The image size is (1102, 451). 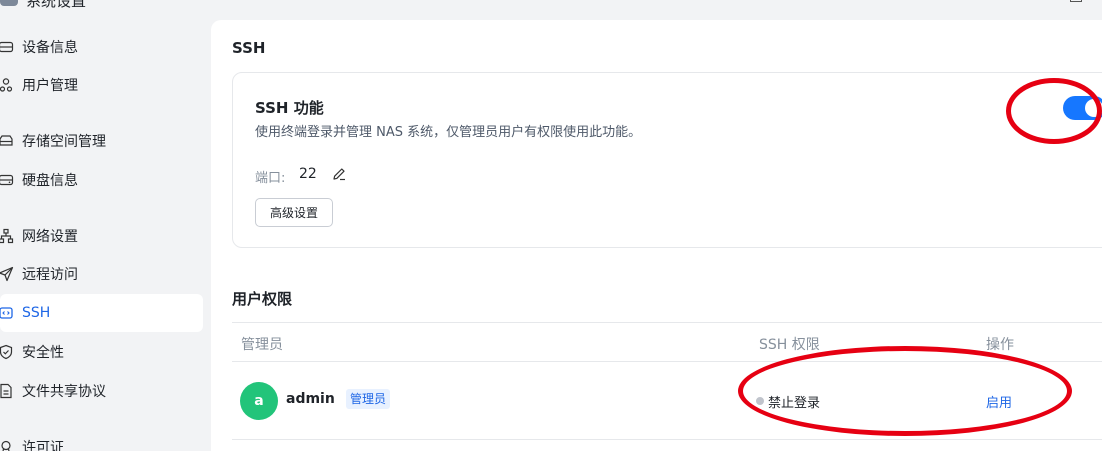 I want to click on sidebar-item-network: 网络设置, so click(x=101, y=236).